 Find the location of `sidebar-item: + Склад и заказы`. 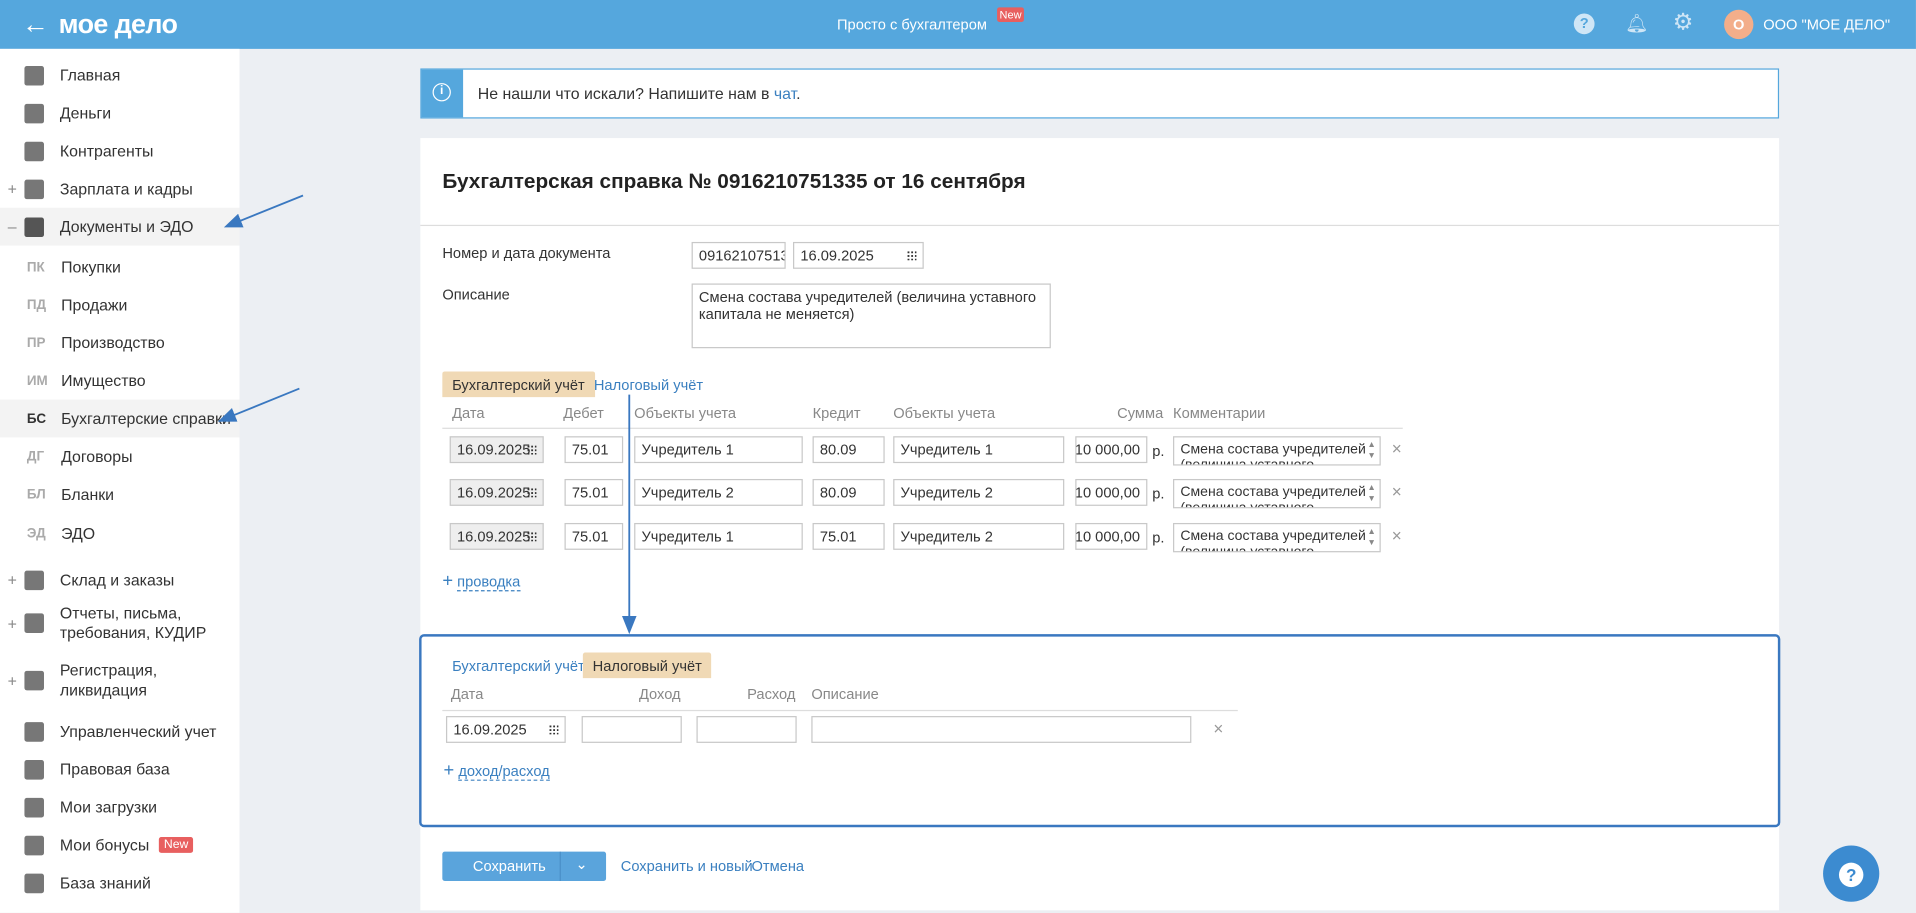

sidebar-item: + Склад и заказы is located at coordinates (119, 580).